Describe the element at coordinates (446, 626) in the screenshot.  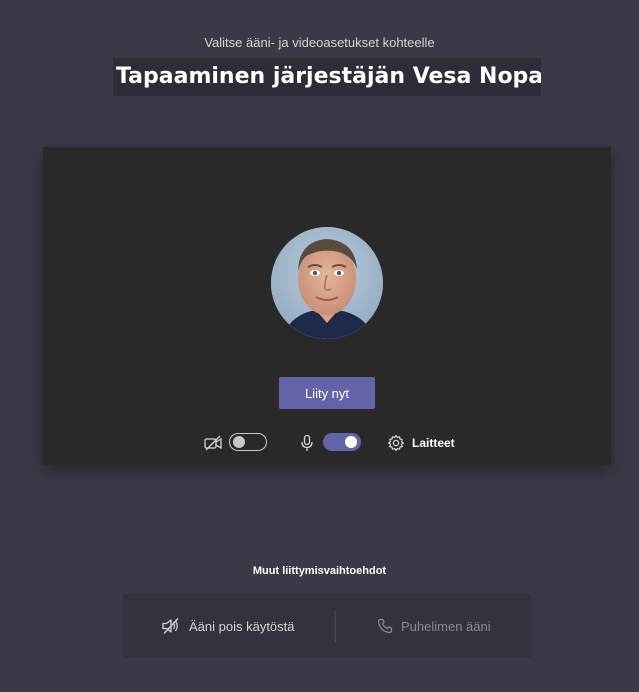
I see `phone-audio-label: Puhelimen ääni` at that location.